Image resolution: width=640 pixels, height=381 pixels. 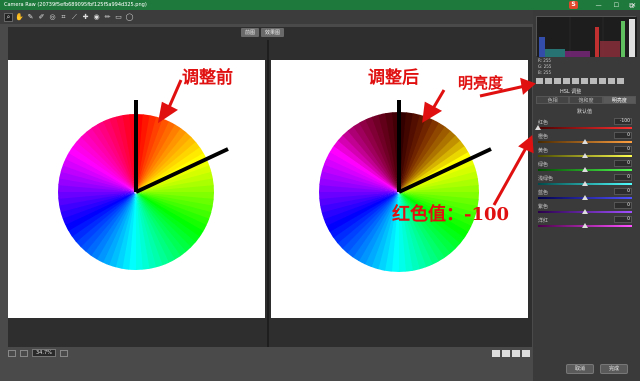 I want to click on graduated-filter-icon: ▭, so click(x=118, y=17).